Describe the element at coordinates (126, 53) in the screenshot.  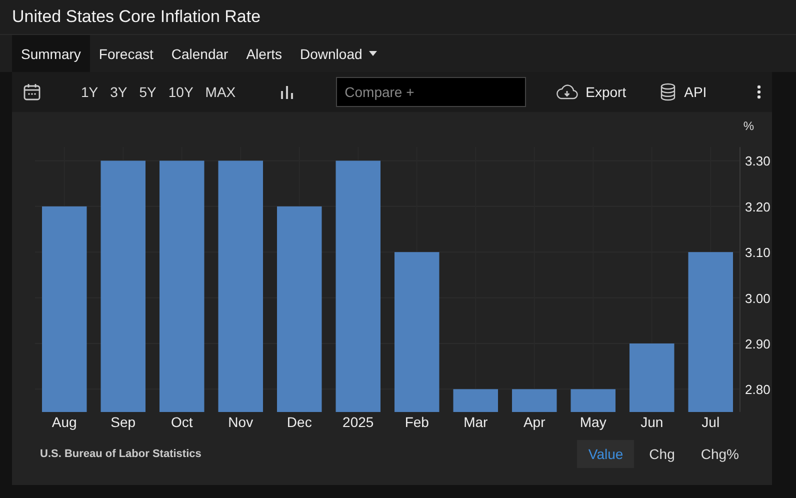
I see `tab: Forecast` at that location.